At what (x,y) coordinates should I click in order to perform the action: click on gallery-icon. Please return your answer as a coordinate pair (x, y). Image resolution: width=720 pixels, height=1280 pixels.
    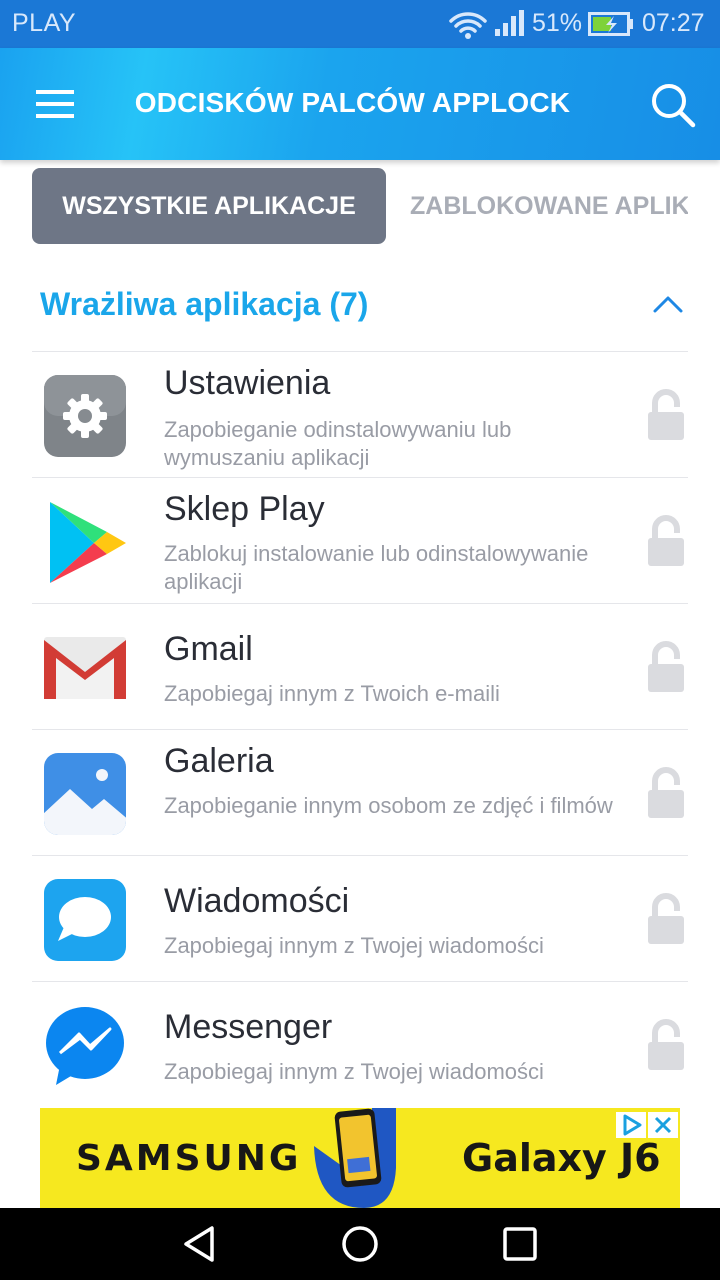
    Looking at the image, I should click on (85, 794).